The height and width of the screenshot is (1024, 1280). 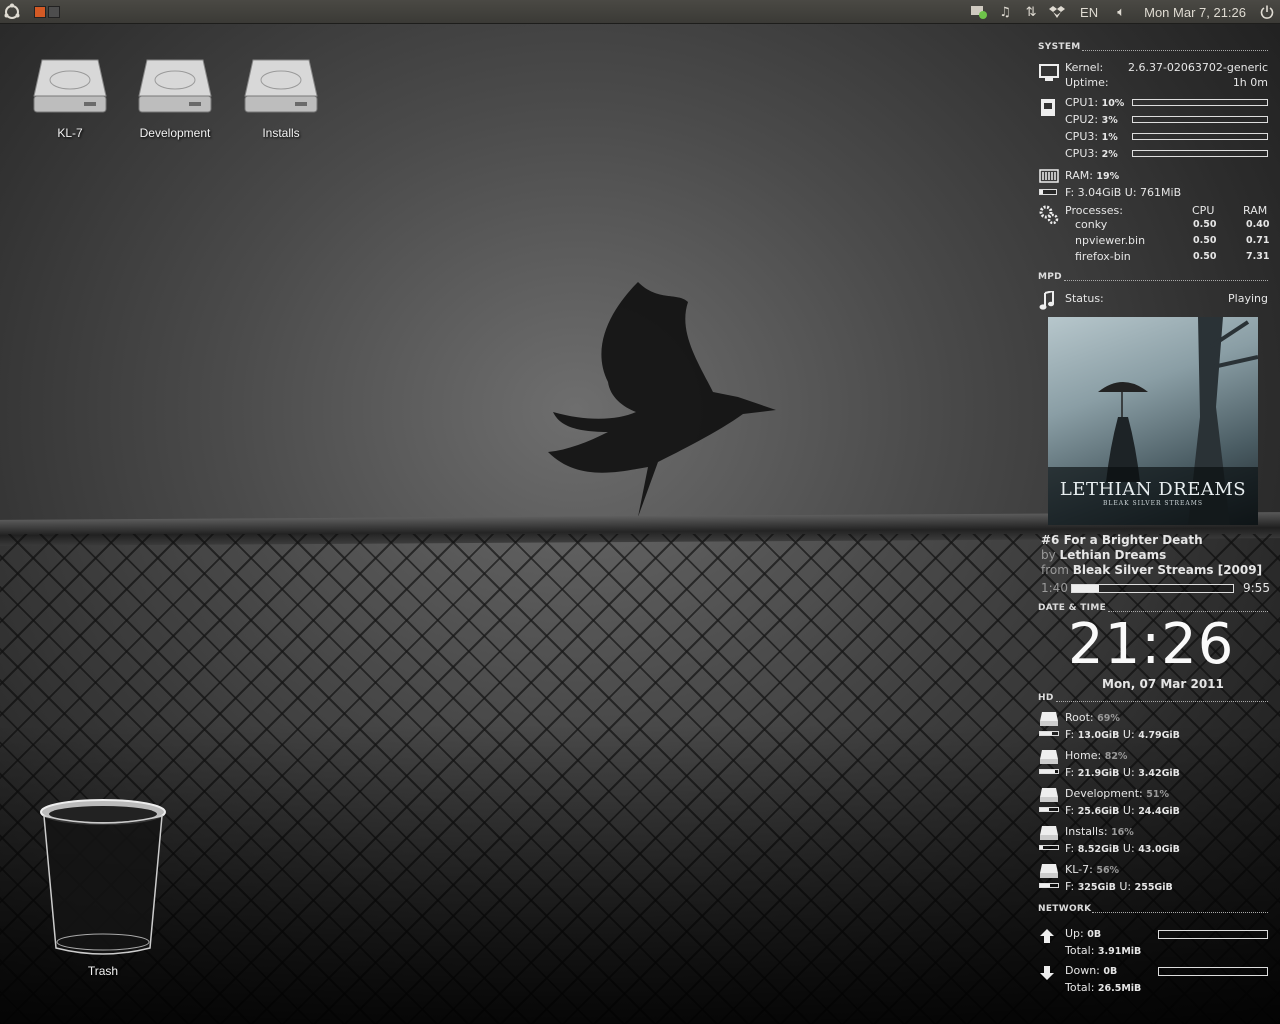 What do you see at coordinates (1250, 82) in the screenshot?
I see `uptime-value: 1h 0m` at bounding box center [1250, 82].